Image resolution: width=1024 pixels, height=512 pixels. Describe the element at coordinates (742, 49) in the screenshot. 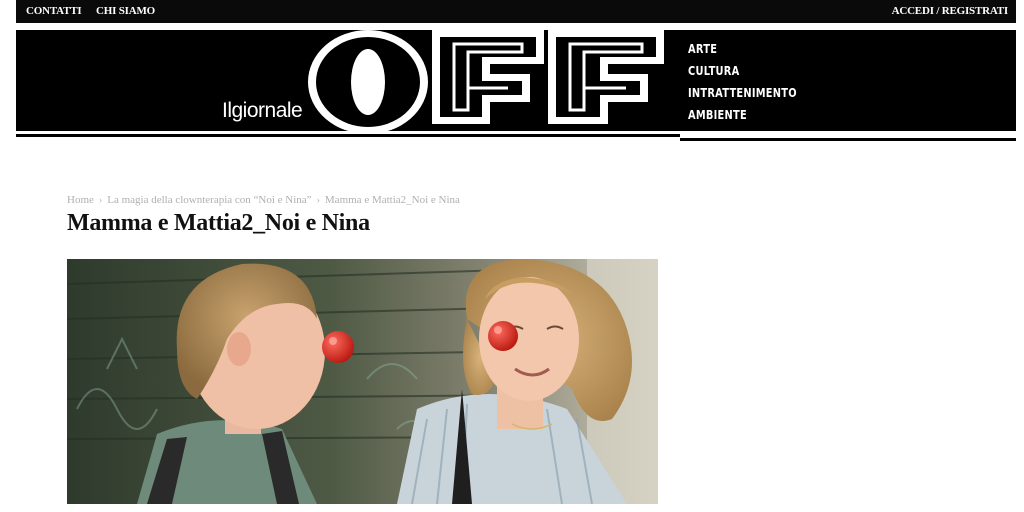

I see `nav-item-arte: ARTE` at that location.